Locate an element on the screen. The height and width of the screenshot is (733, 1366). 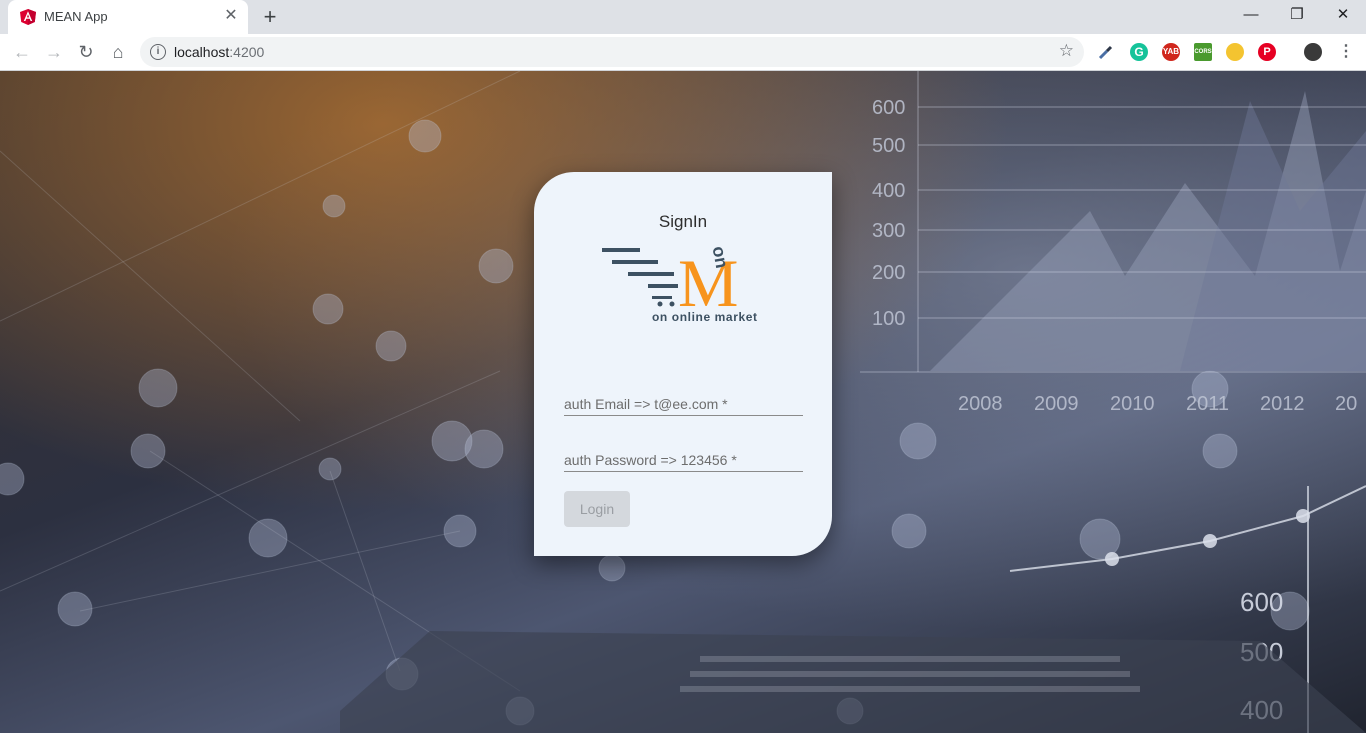
browser-tab: MEAN App ✕ is located at coordinates (128, 17).